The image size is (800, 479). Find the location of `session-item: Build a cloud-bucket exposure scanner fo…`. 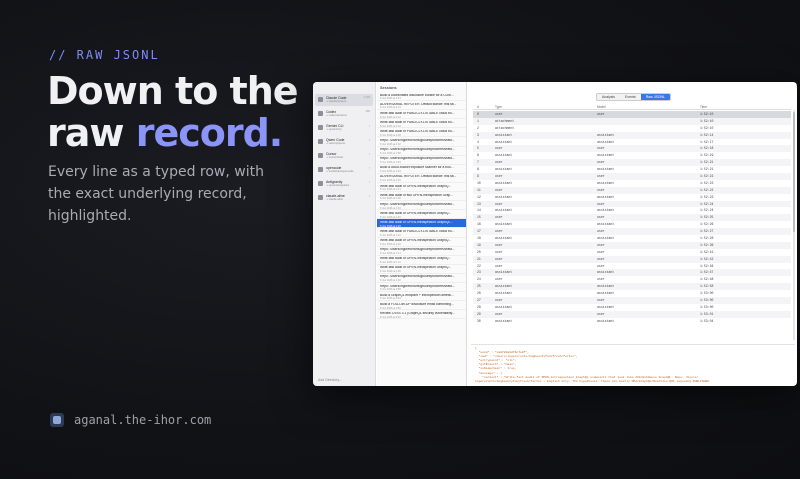

session-item: Build a cloud-bucket exposure scanner fo… is located at coordinates (421, 169).